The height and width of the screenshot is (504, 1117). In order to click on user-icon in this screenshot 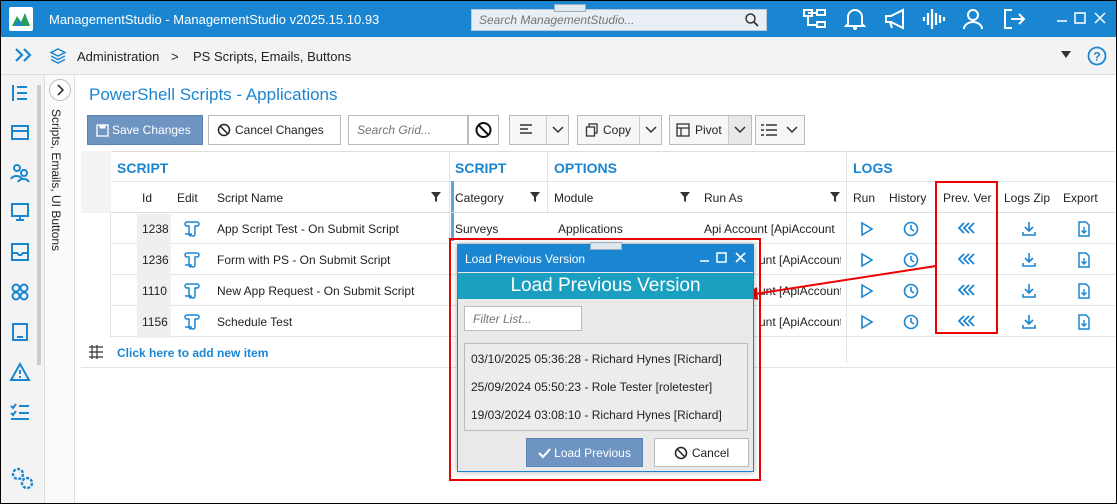, I will do `click(973, 19)`.